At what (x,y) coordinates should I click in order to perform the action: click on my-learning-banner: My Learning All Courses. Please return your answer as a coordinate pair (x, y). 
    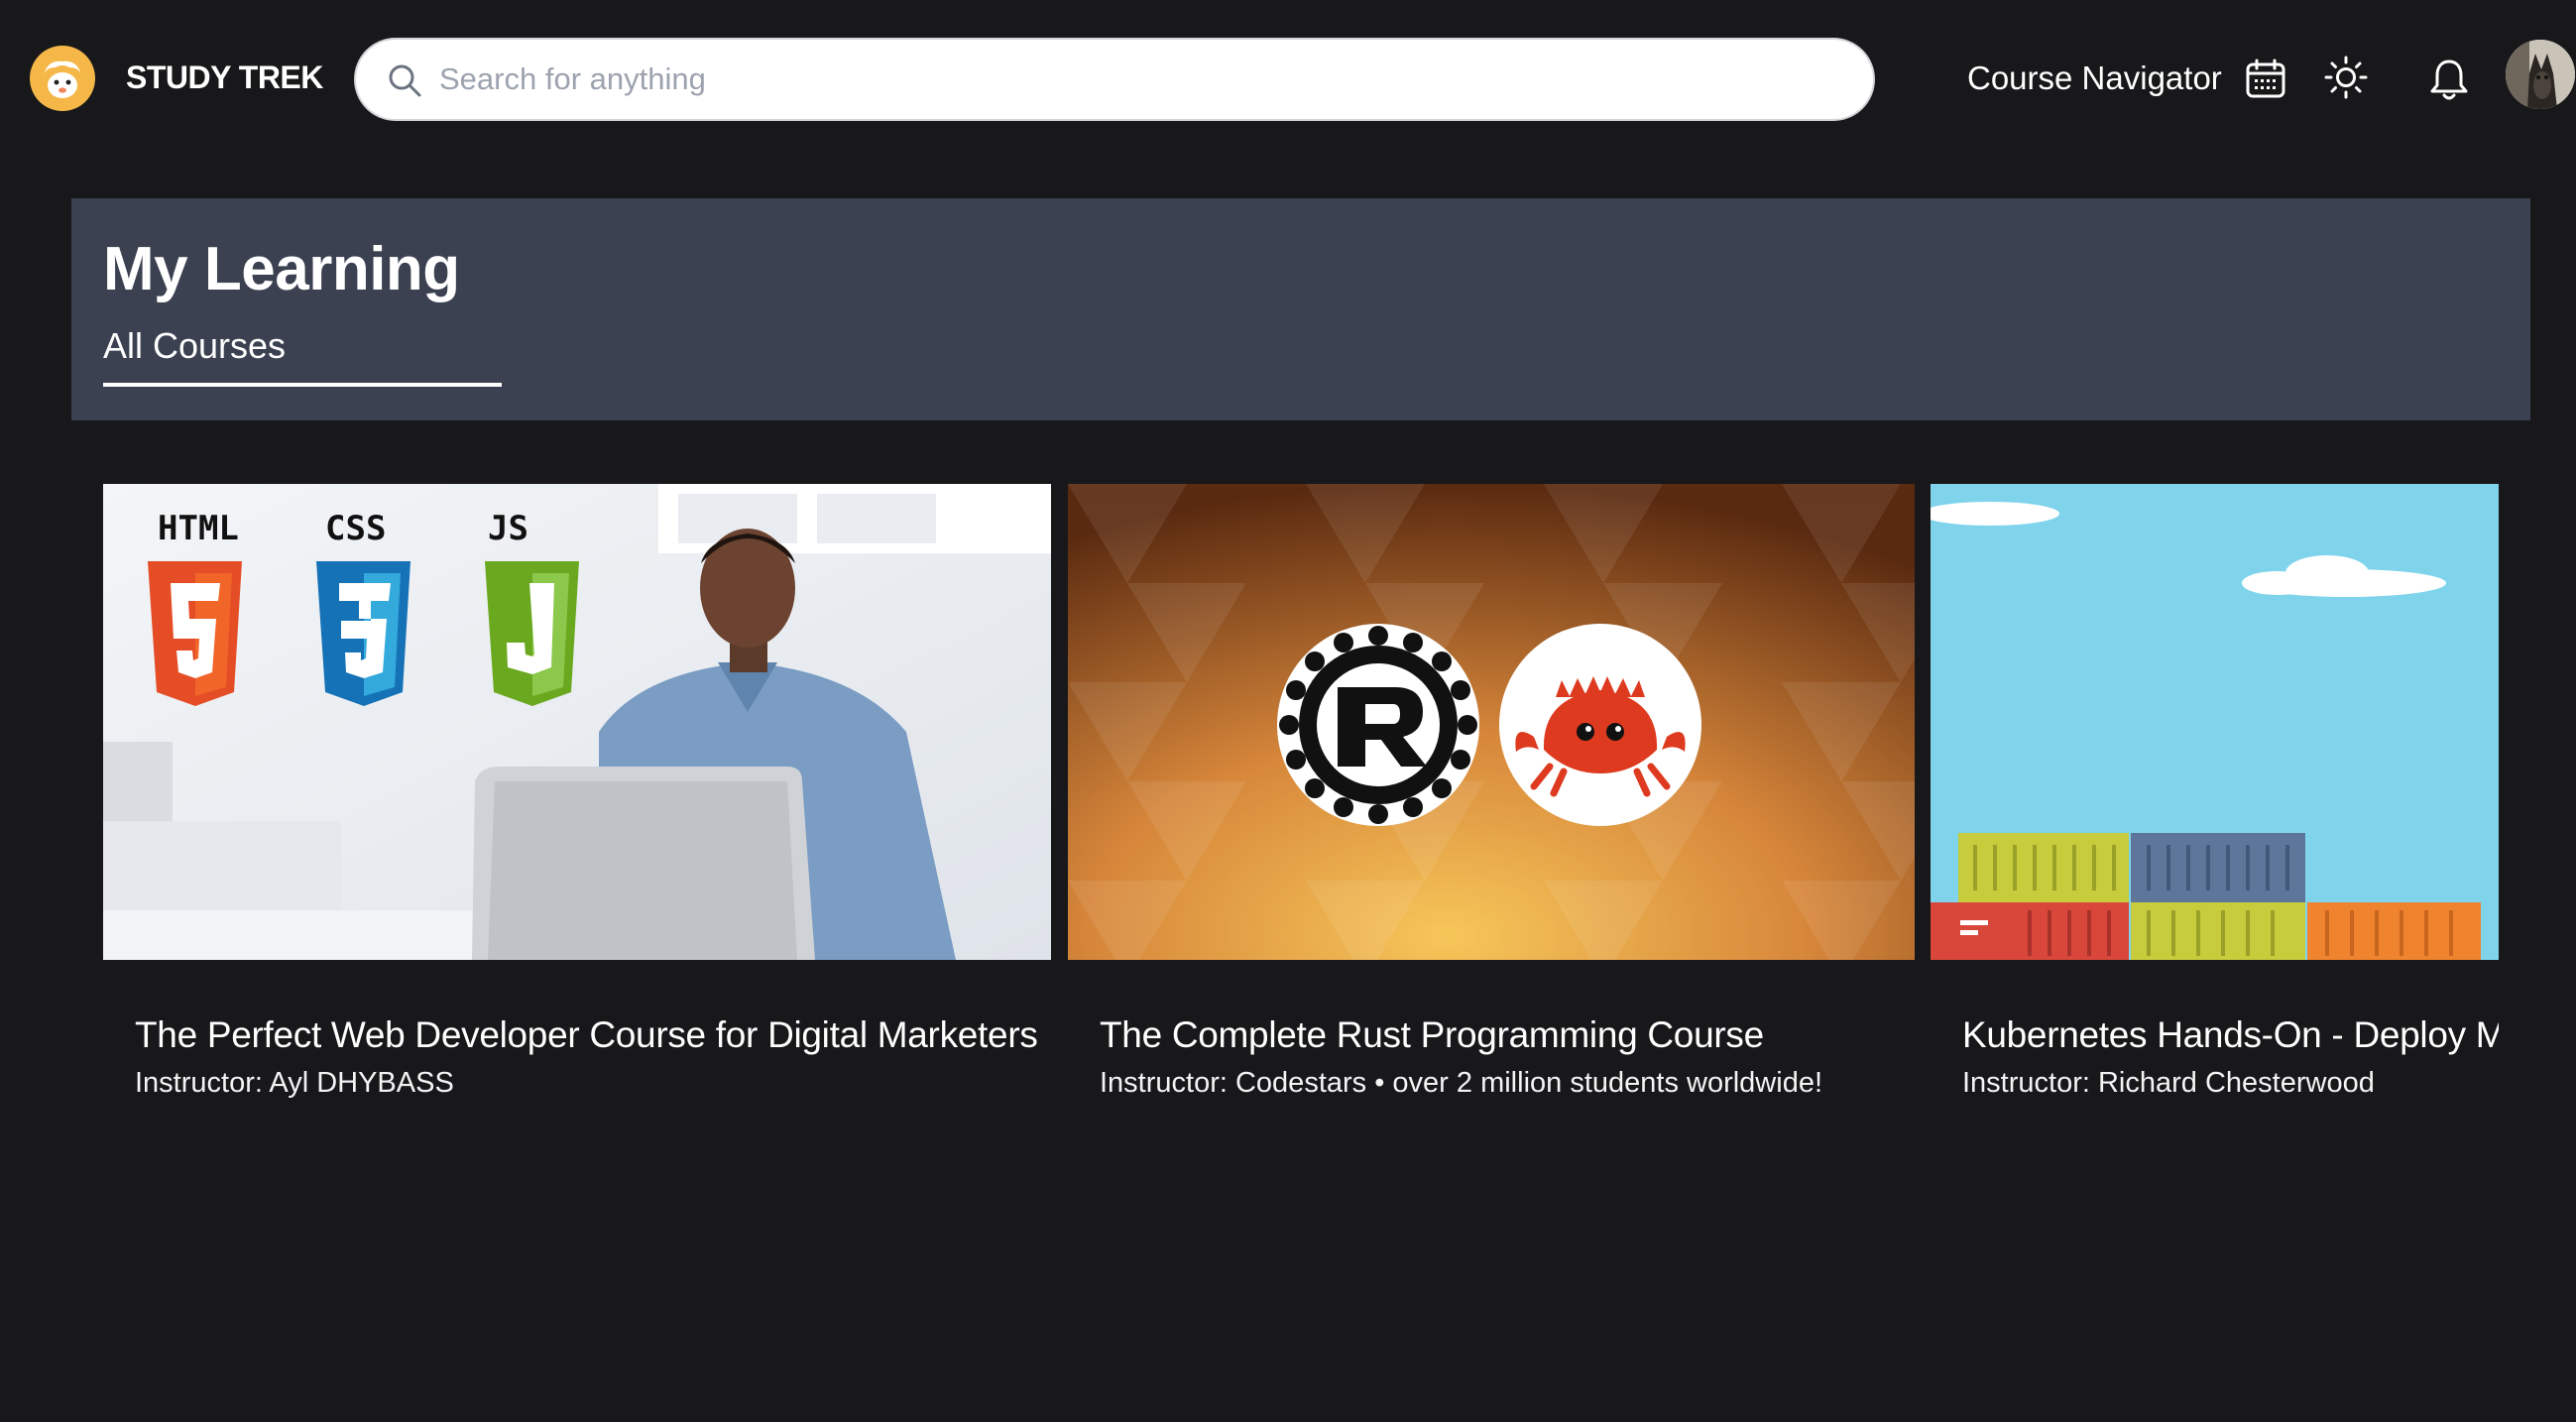
    Looking at the image, I should click on (1300, 309).